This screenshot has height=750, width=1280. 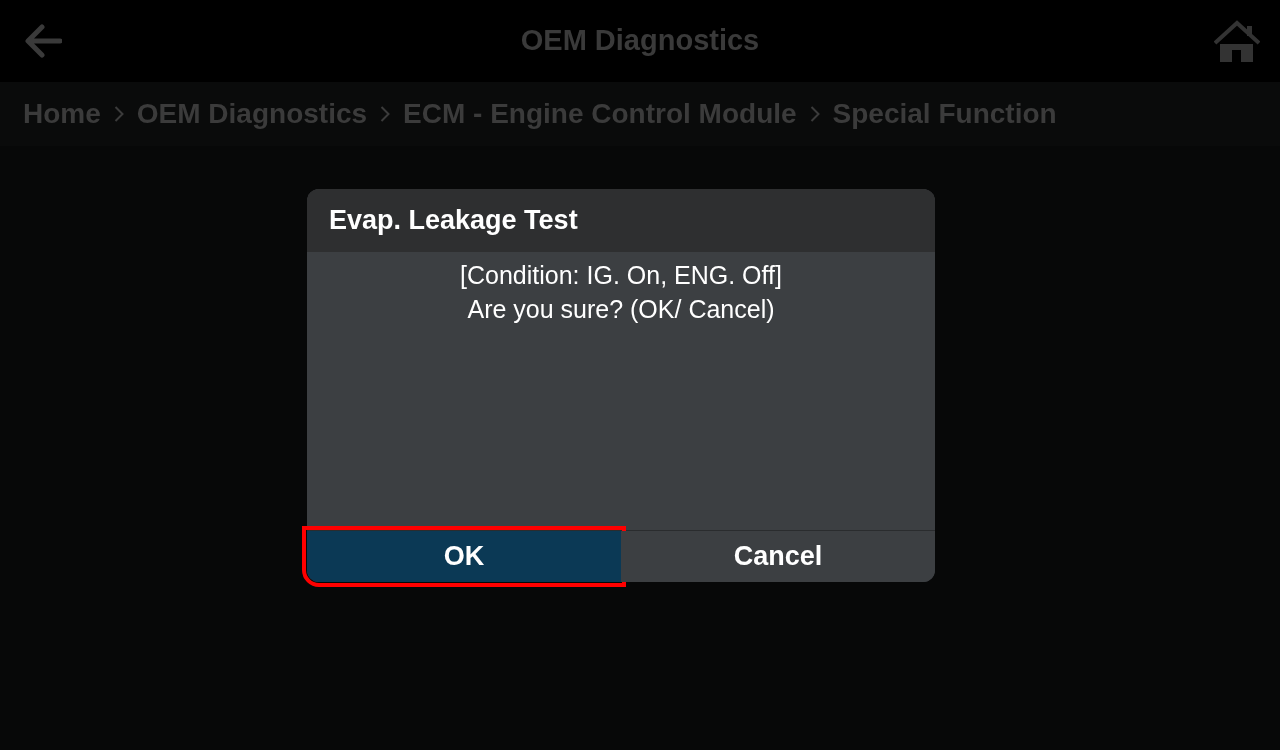 What do you see at coordinates (621, 309) in the screenshot?
I see `dialog-message: Are you sure? (OK/ Cancel)` at bounding box center [621, 309].